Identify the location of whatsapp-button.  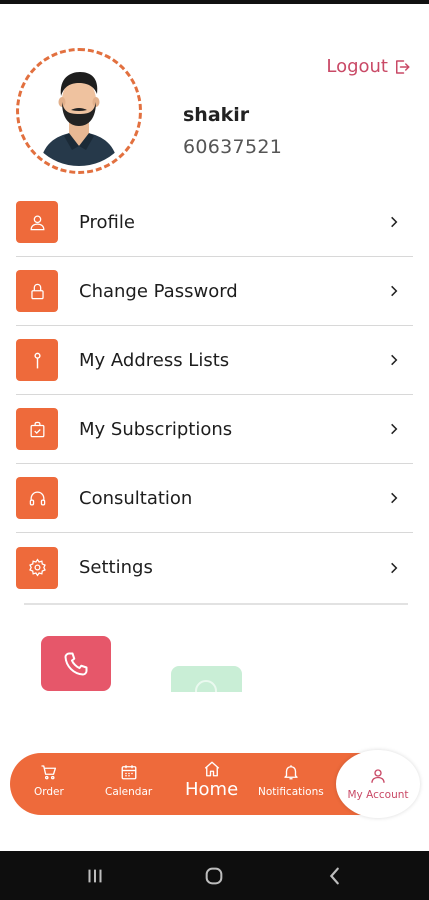
(206, 679).